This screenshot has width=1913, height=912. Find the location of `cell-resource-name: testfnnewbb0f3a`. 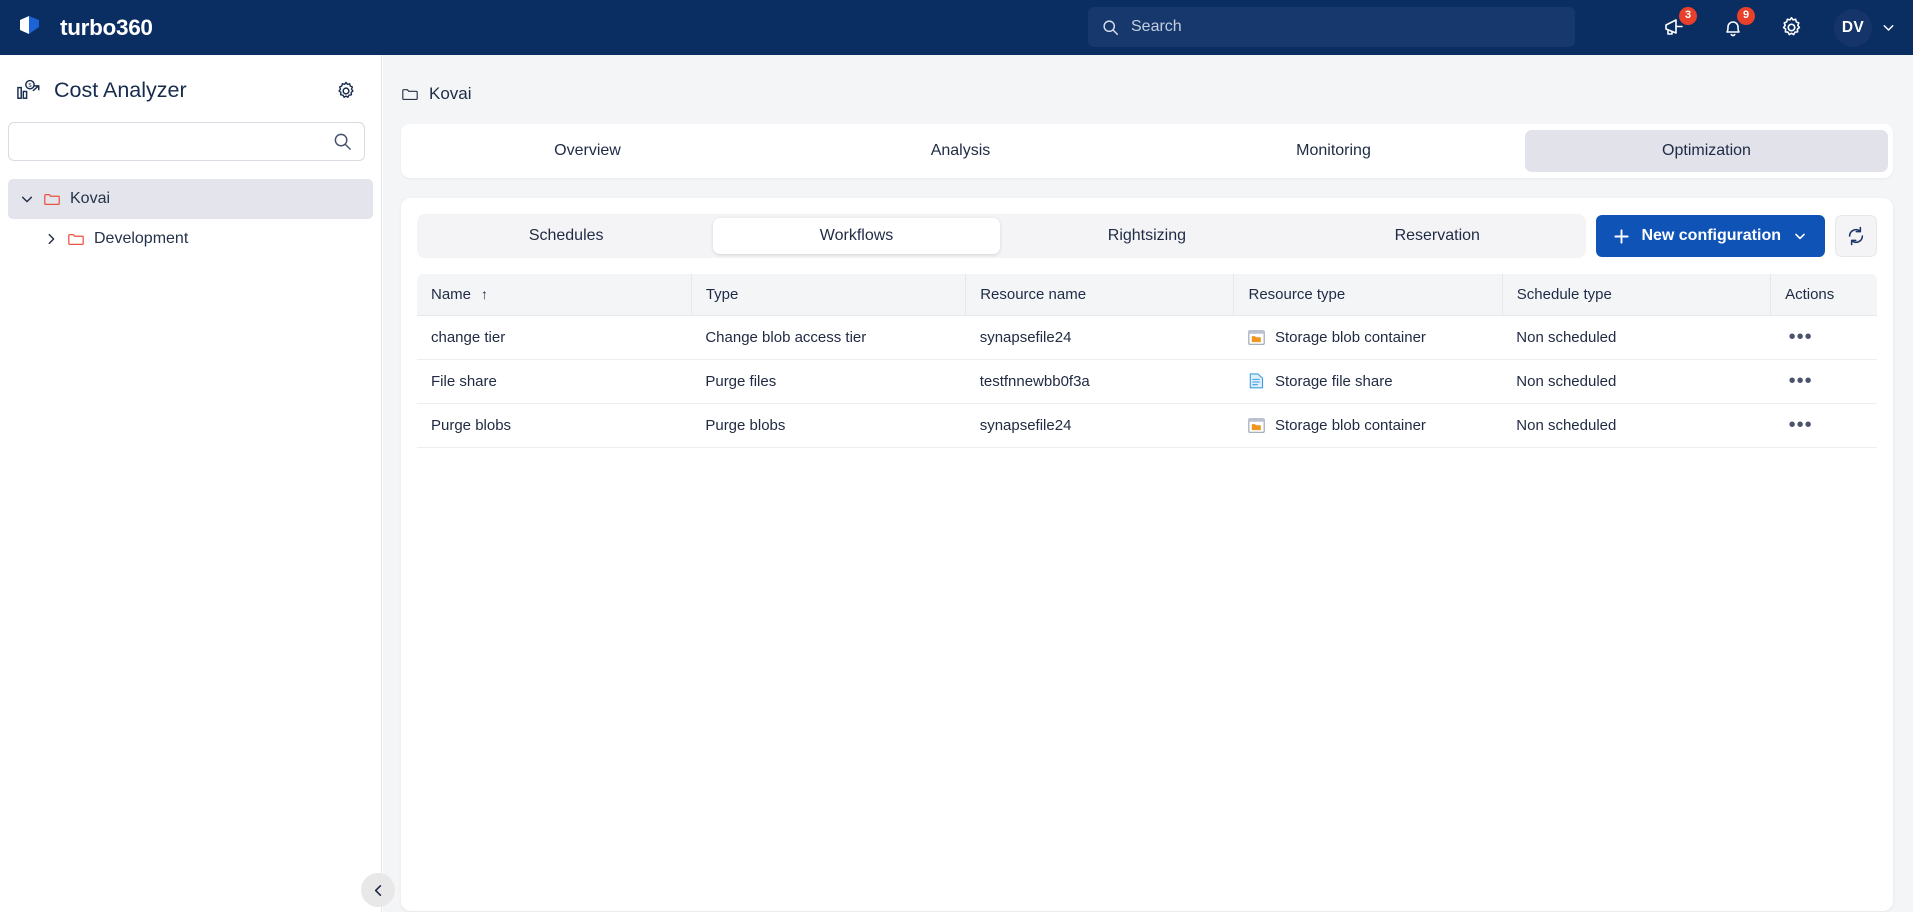

cell-resource-name: testfnnewbb0f3a is located at coordinates (1099, 381).